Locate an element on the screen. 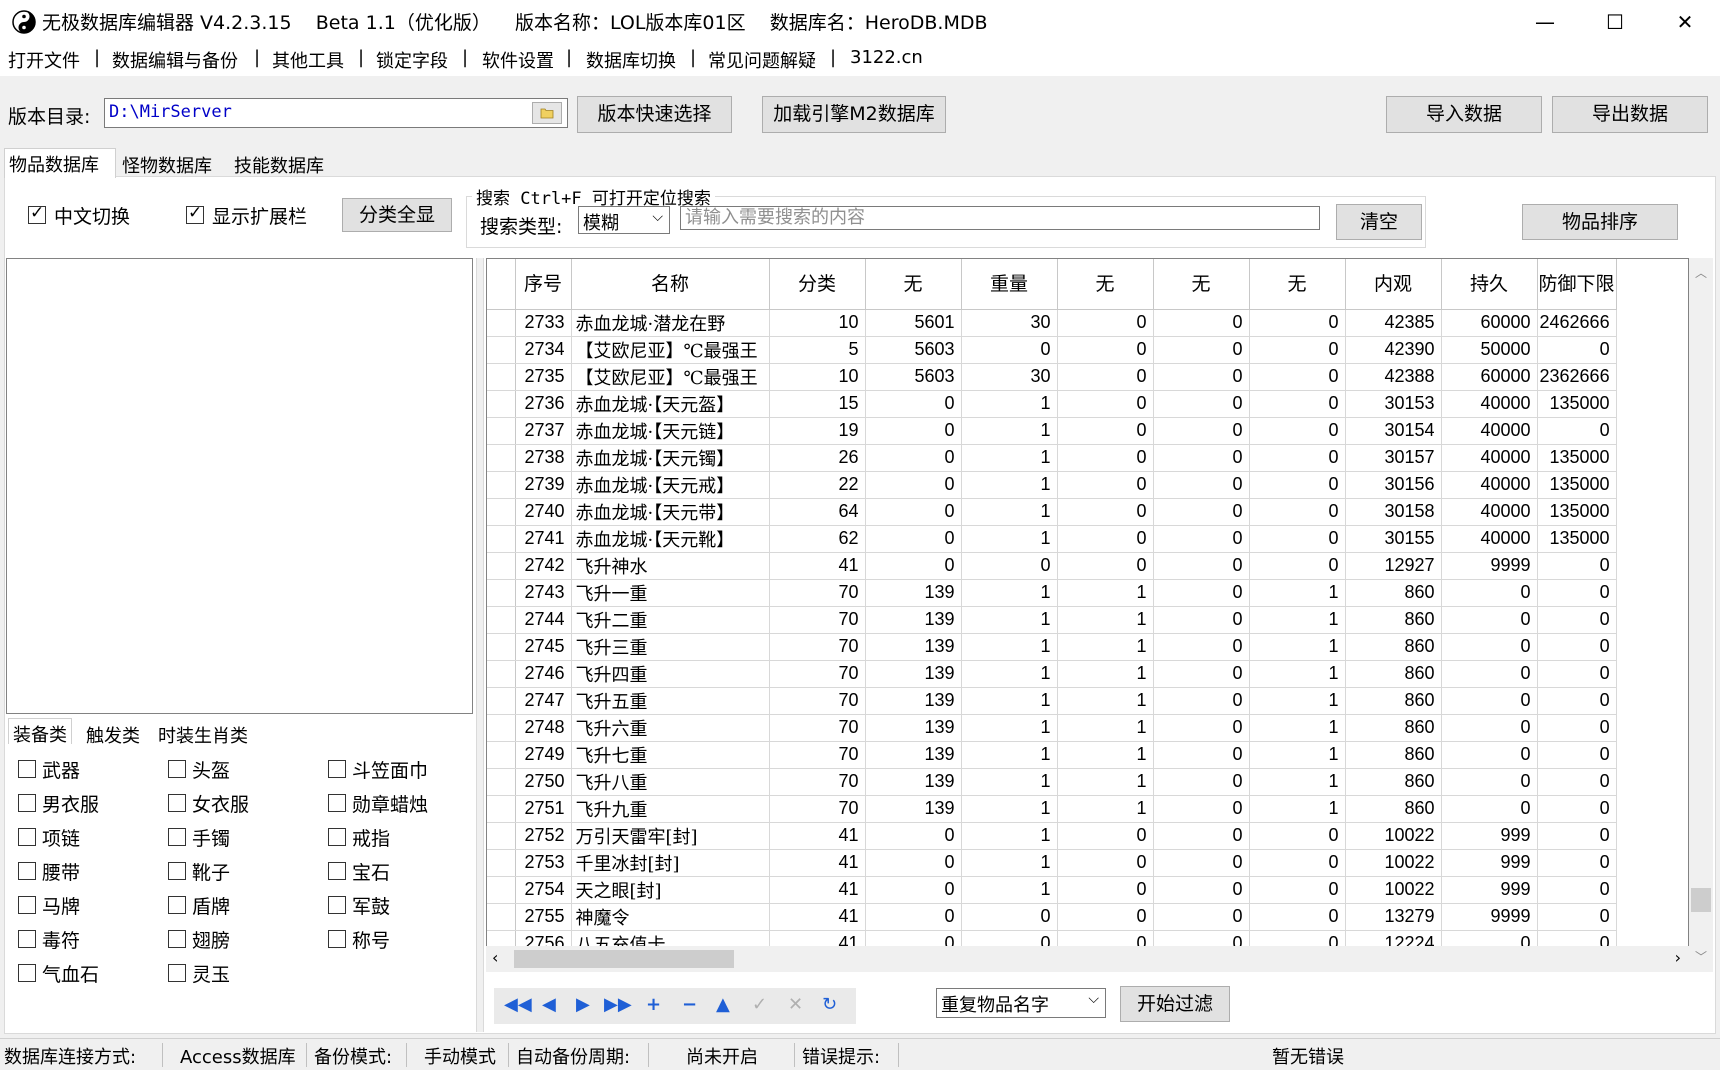 This screenshot has height=1070, width=1720. panel-splitter is located at coordinates (480, 645).